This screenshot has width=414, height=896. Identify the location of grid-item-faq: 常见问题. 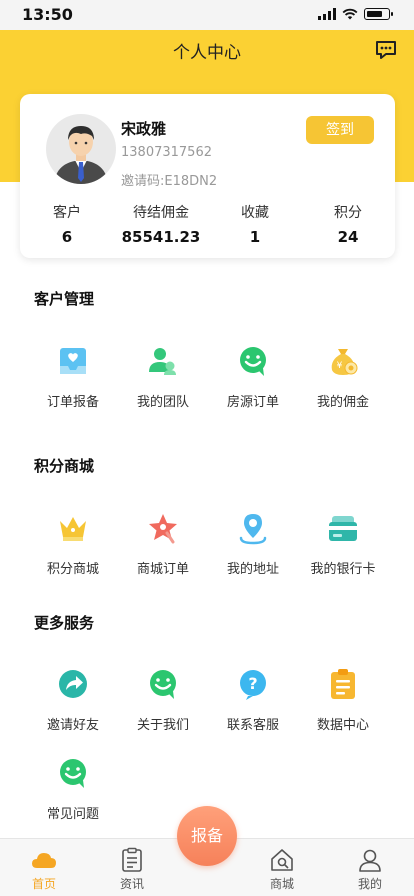
(73, 789).